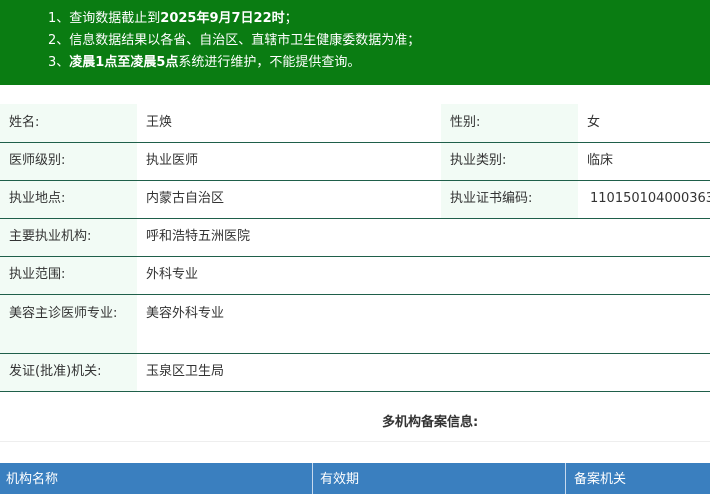  What do you see at coordinates (644, 199) in the screenshot?
I see `cert-value: 110150104000363` at bounding box center [644, 199].